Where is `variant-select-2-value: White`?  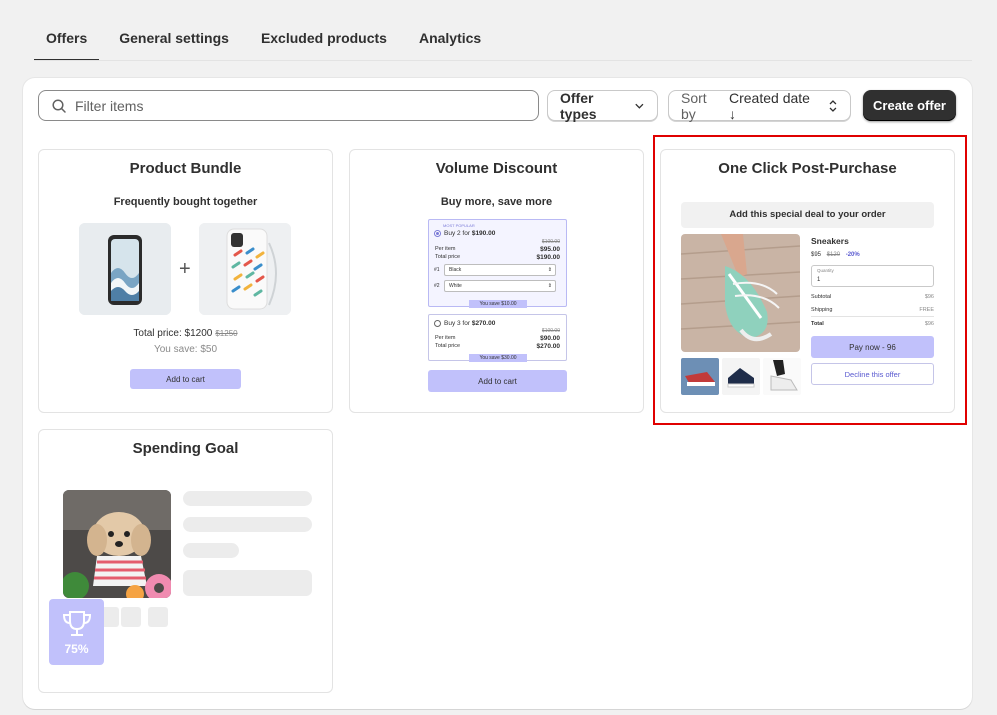 variant-select-2-value: White is located at coordinates (455, 286).